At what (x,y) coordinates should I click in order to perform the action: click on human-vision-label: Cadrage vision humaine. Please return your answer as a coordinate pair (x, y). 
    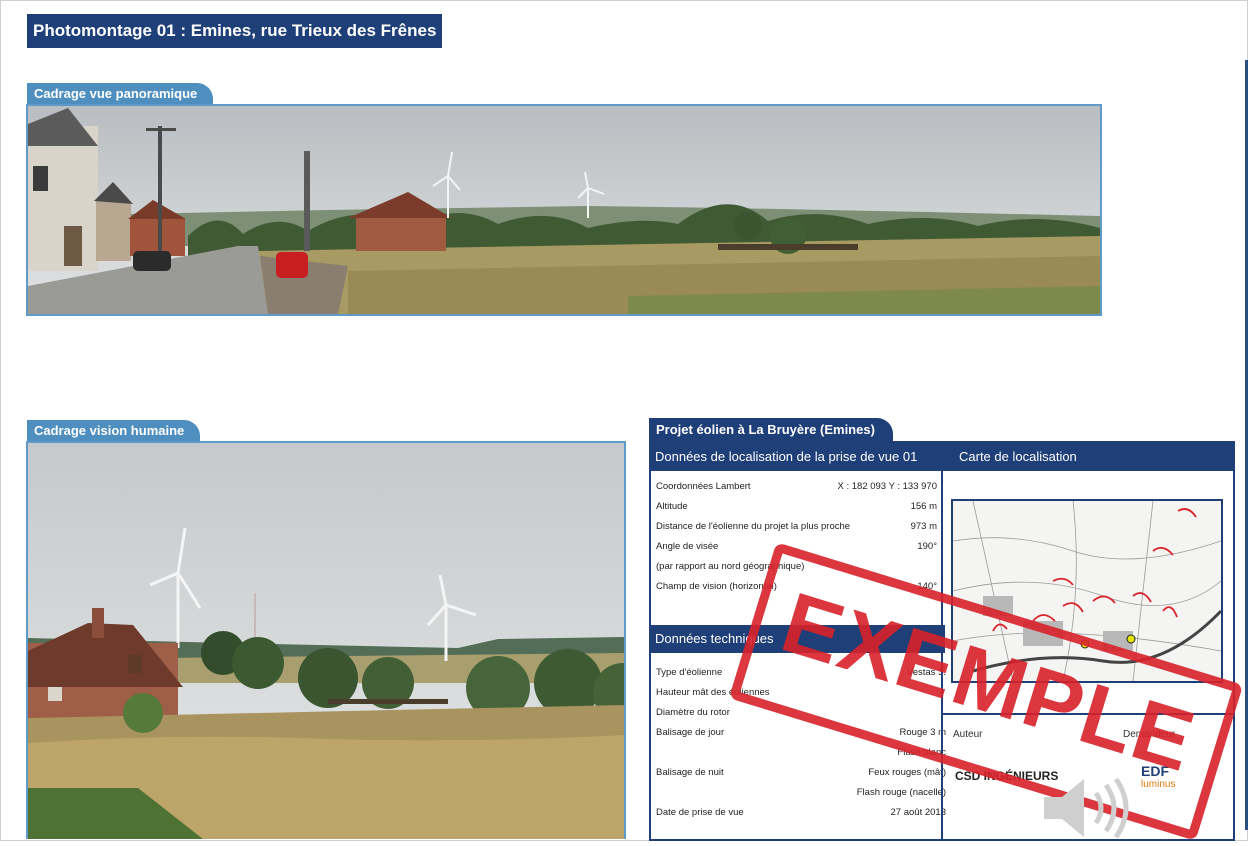
    Looking at the image, I should click on (114, 431).